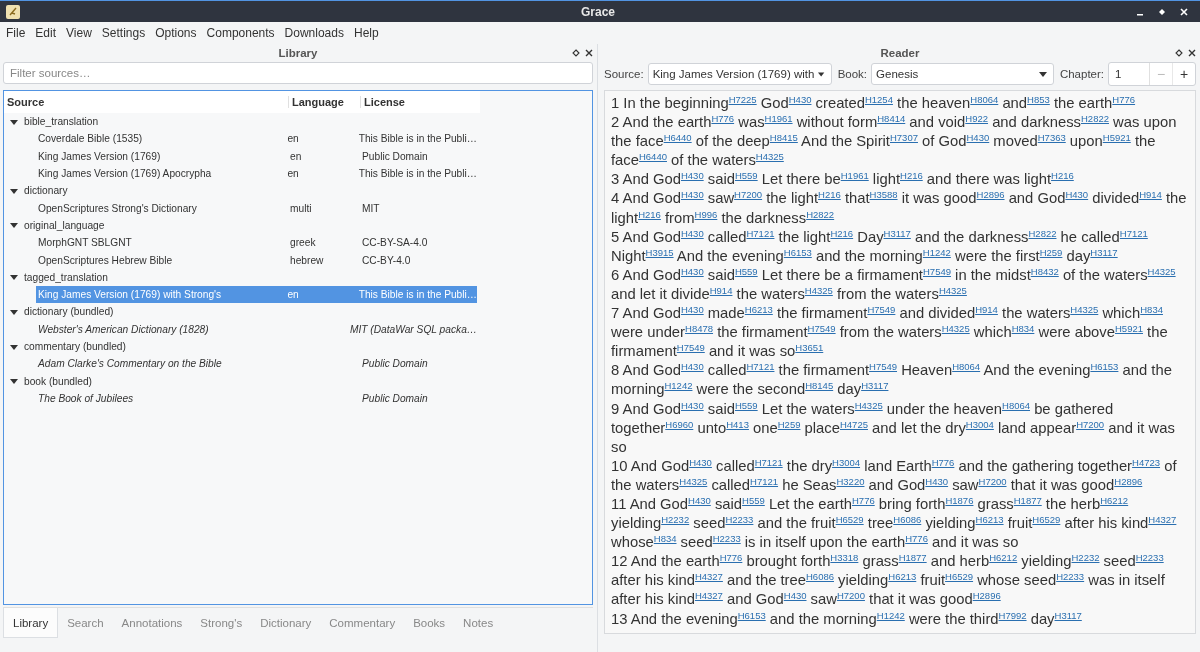 This screenshot has width=1200, height=652. Describe the element at coordinates (966, 367) in the screenshot. I see `strongs-link: H8064` at that location.